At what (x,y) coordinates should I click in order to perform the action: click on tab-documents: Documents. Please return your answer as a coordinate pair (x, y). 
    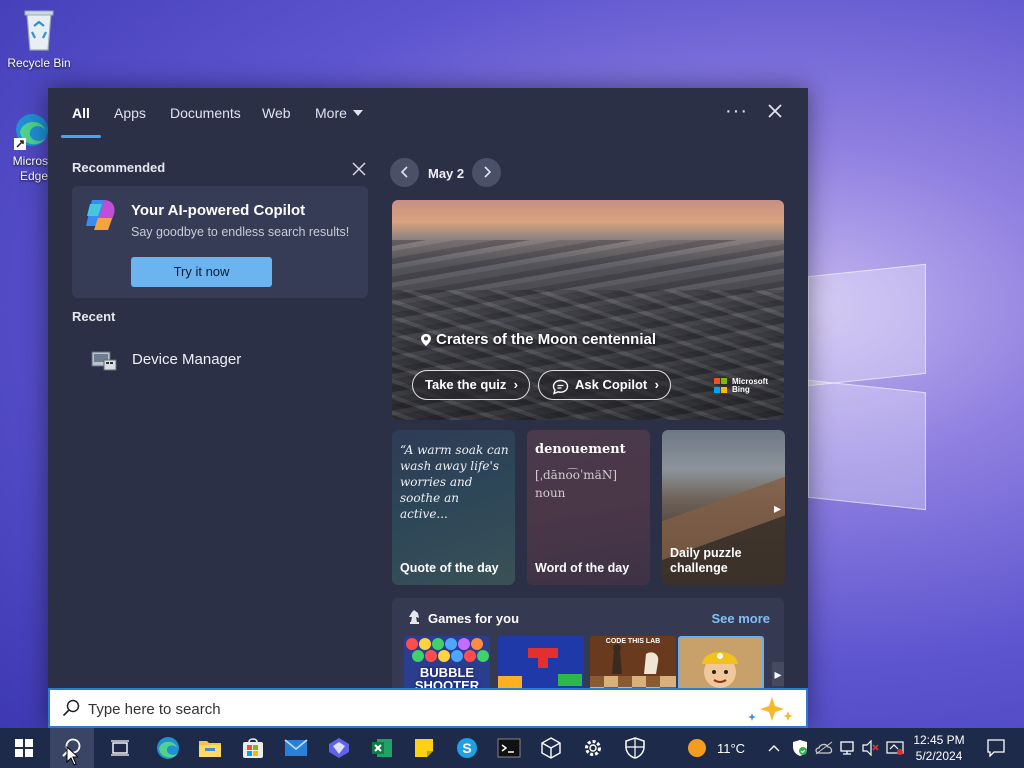
    Looking at the image, I should click on (205, 113).